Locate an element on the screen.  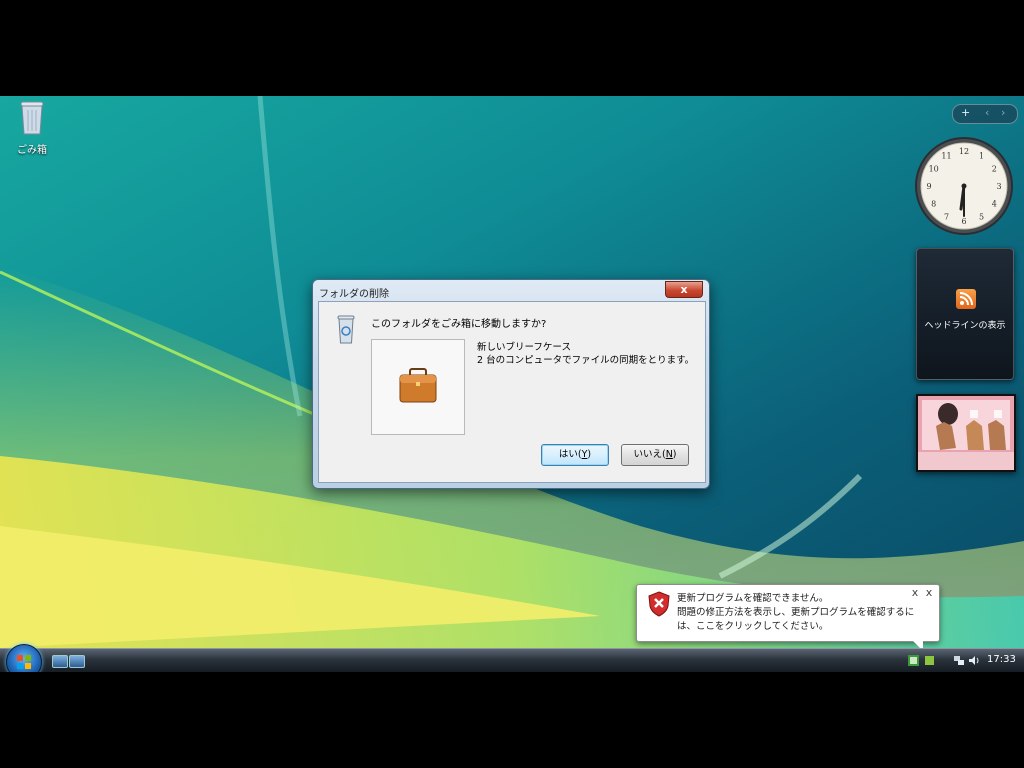
shield-error-icon is located at coordinates (659, 604).